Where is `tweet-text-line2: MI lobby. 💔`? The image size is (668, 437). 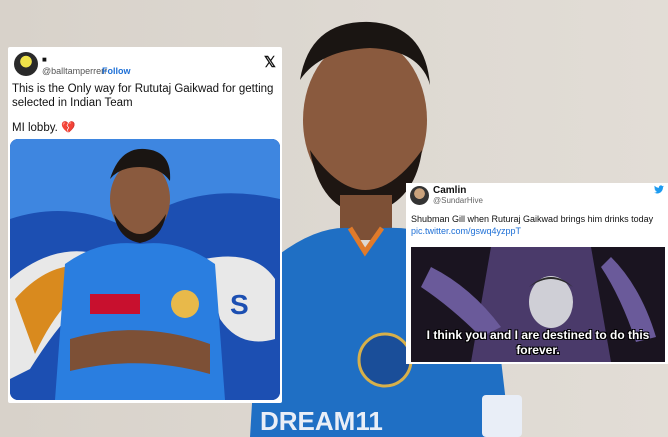 tweet-text-line2: MI lobby. 💔 is located at coordinates (43, 127).